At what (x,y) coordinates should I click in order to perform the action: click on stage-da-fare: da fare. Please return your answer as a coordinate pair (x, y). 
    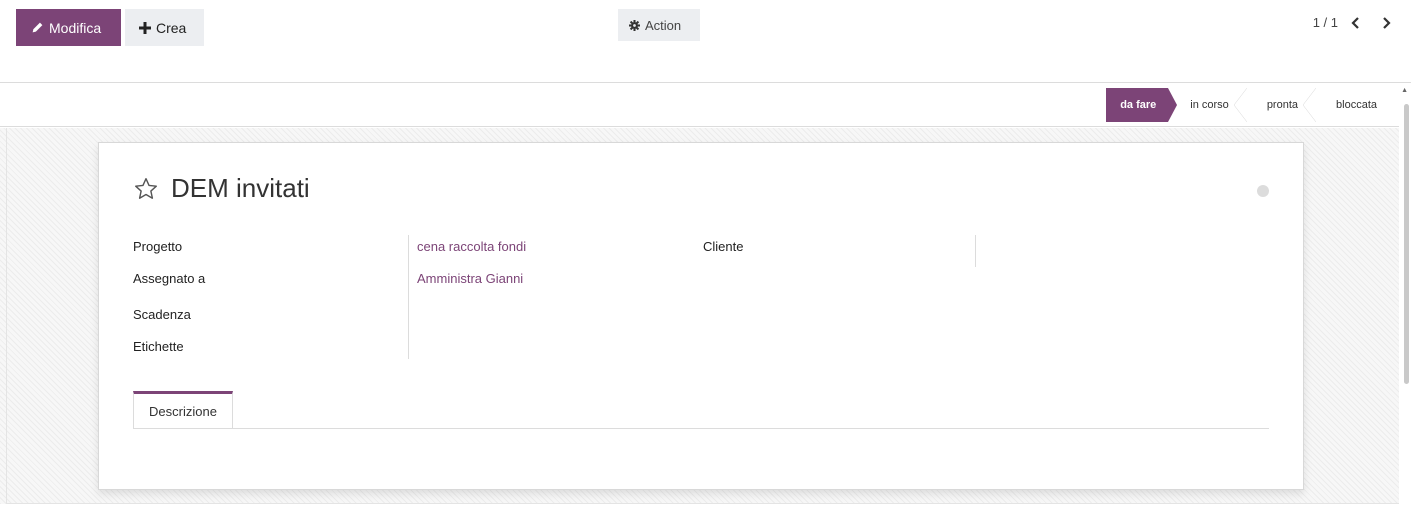
    Looking at the image, I should click on (1142, 105).